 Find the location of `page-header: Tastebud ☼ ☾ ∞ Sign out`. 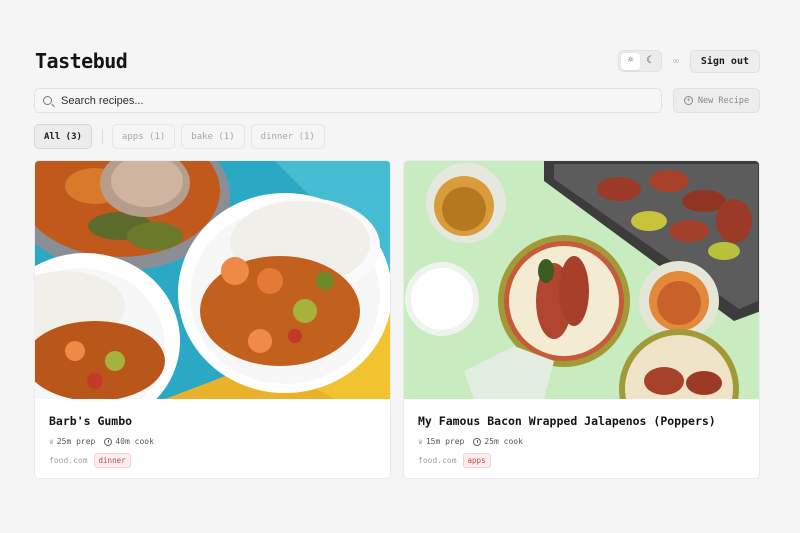

page-header: Tastebud ☼ ☾ ∞ Sign out is located at coordinates (397, 61).